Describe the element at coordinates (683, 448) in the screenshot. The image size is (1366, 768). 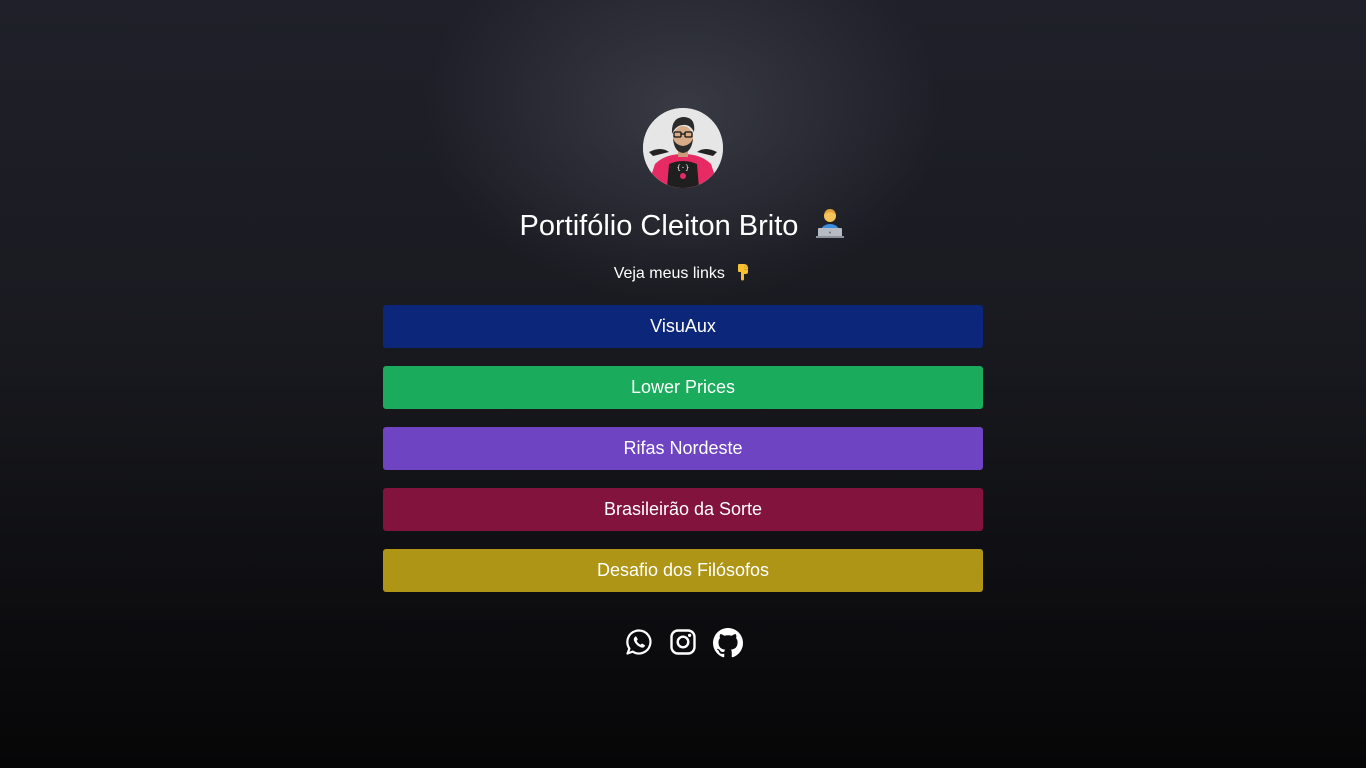
I see `link-button-rifas-nordeste: Rifas Nordeste` at that location.